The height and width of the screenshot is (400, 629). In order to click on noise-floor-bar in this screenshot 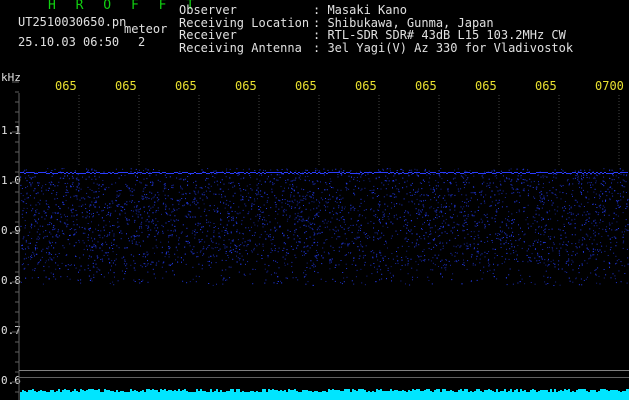, I will do `click(324, 394)`.